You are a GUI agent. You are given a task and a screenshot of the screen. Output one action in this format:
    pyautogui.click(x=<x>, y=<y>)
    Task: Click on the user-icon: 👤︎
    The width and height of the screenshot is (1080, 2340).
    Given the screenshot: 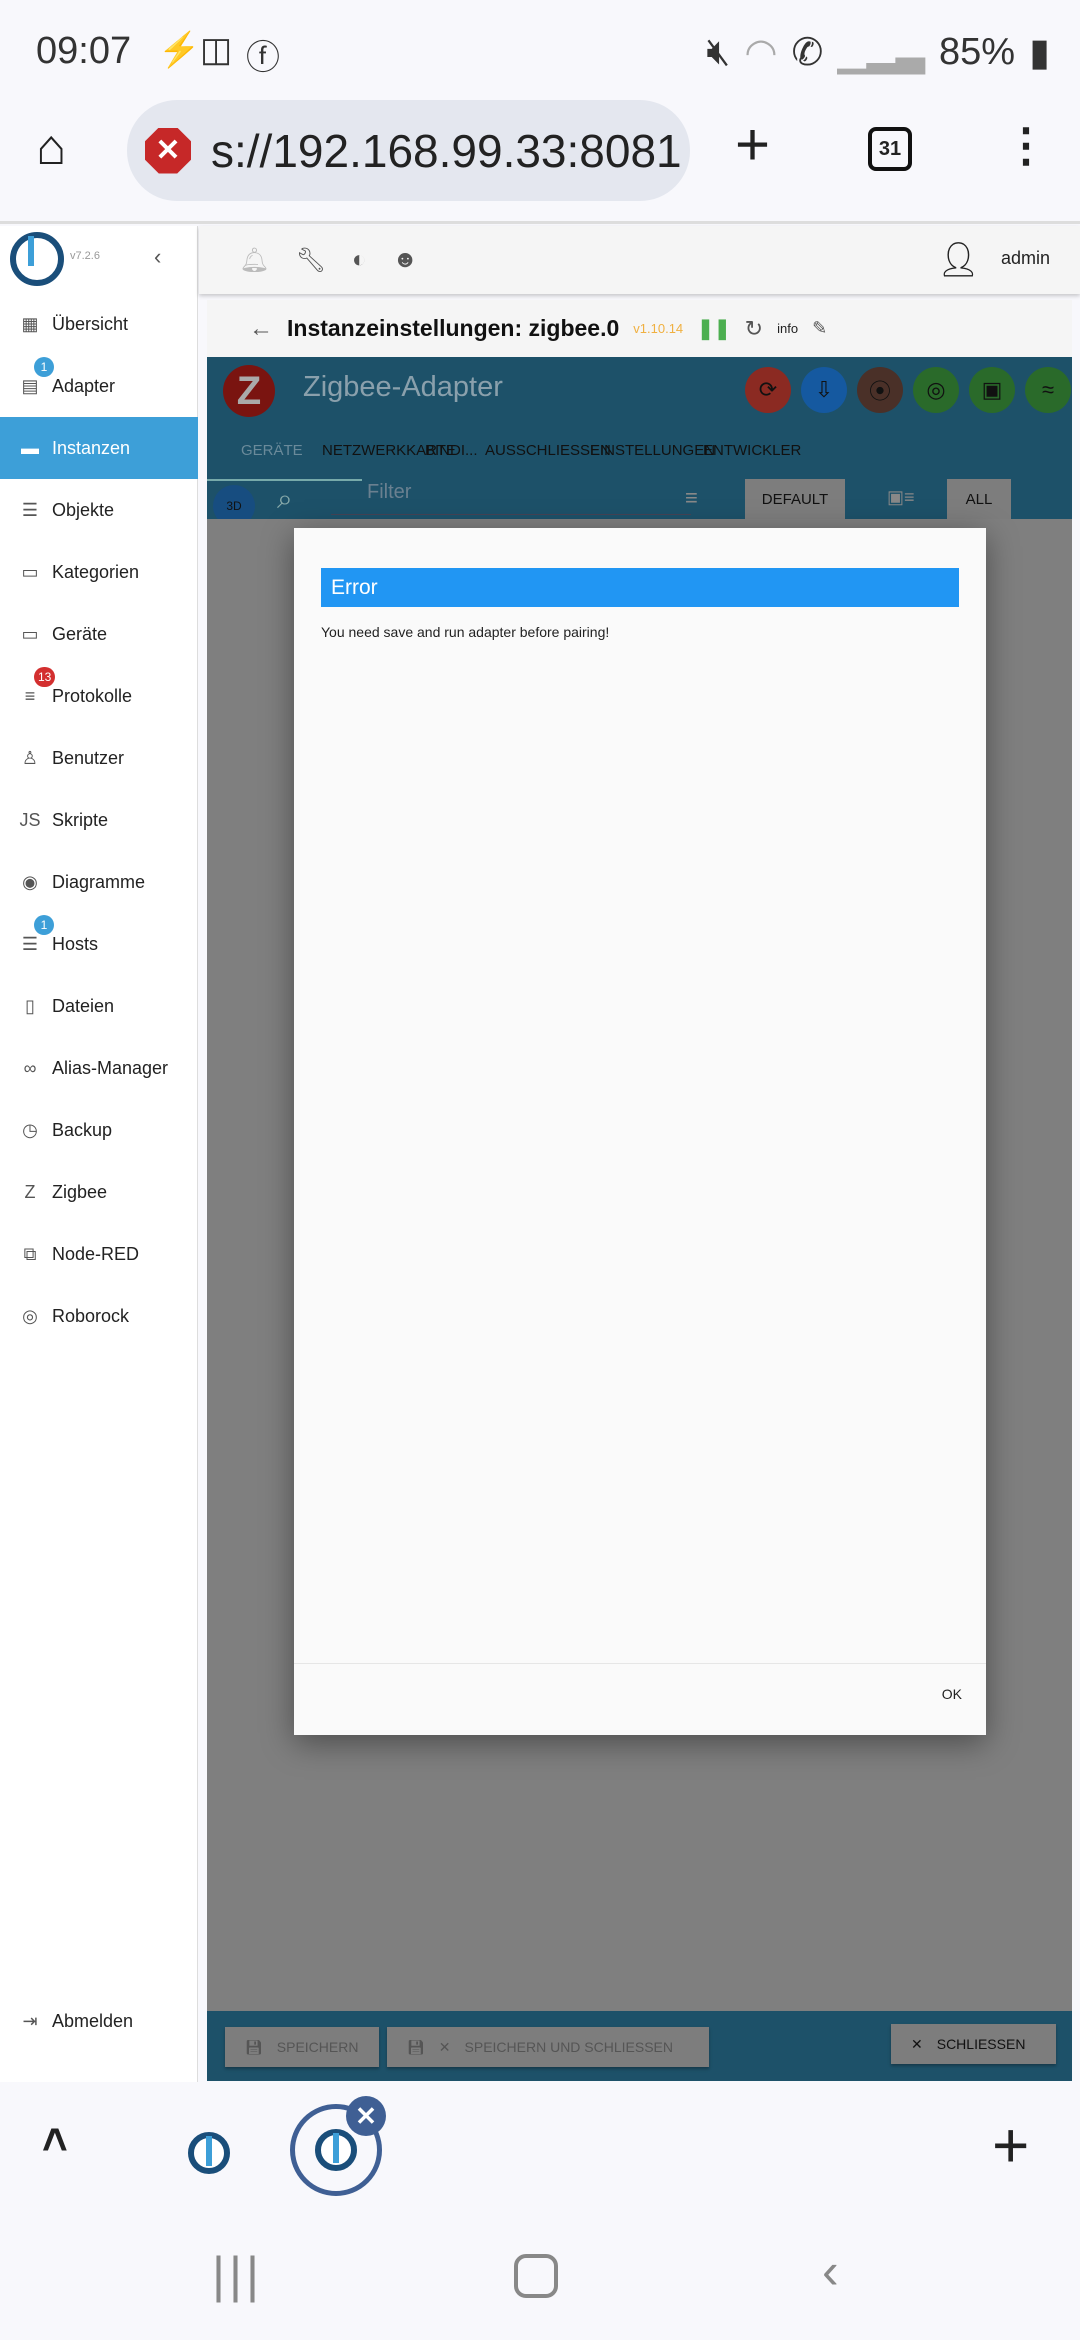 What is the action you would take?
    pyautogui.click(x=958, y=260)
    